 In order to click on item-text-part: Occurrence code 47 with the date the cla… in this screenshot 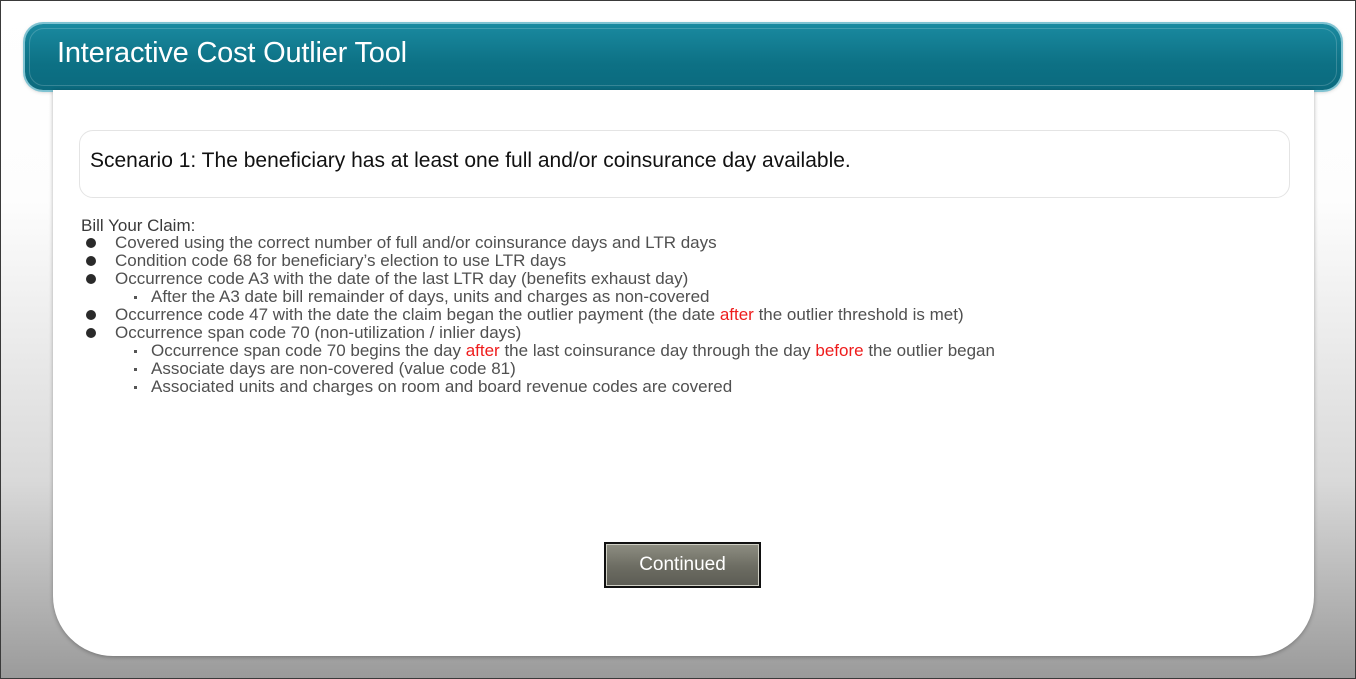, I will do `click(417, 314)`.